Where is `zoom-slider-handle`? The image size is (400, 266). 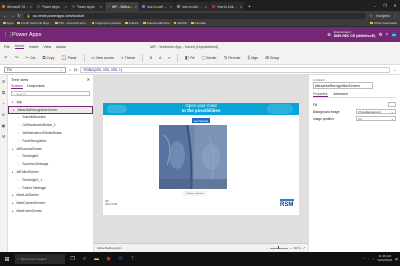
zoom-slider-handle is located at coordinates (278, 248).